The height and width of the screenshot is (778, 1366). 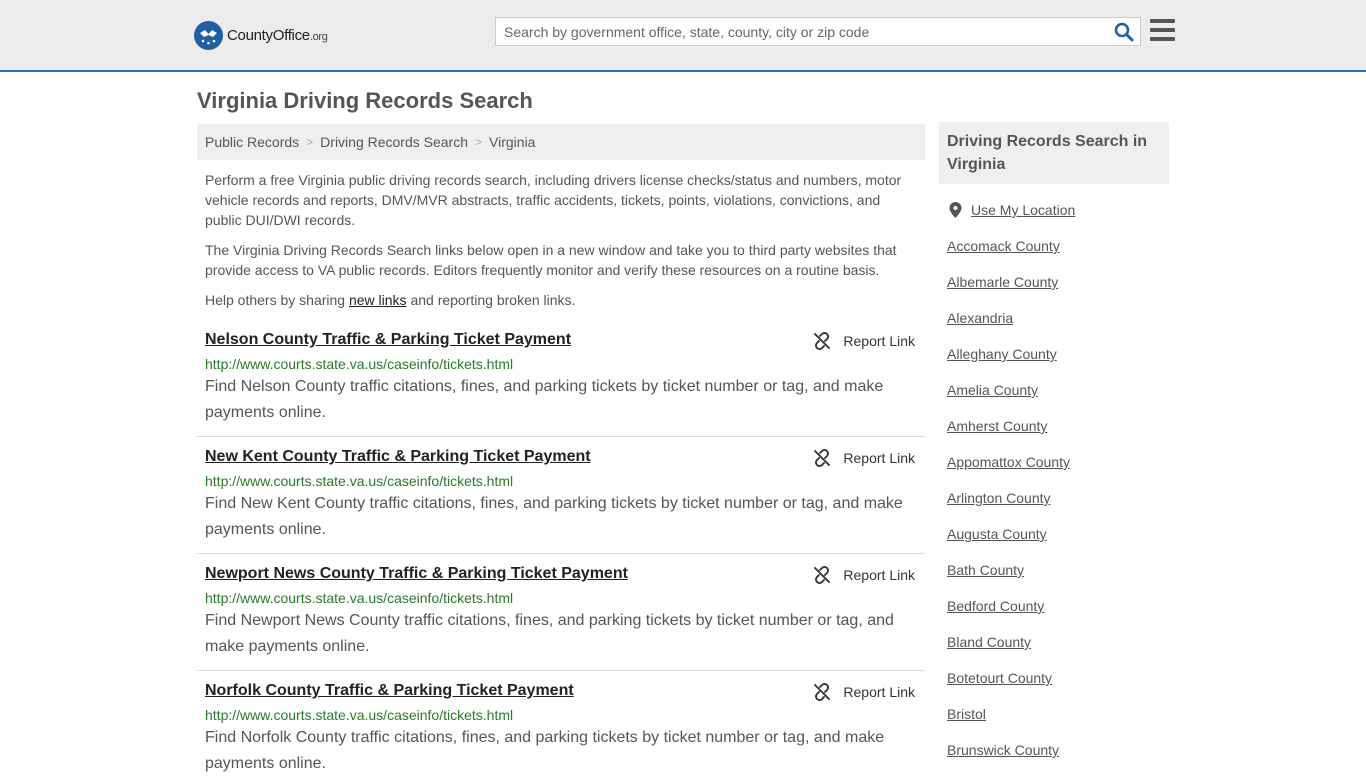 What do you see at coordinates (1002, 282) in the screenshot?
I see `county-link: Albemarle County` at bounding box center [1002, 282].